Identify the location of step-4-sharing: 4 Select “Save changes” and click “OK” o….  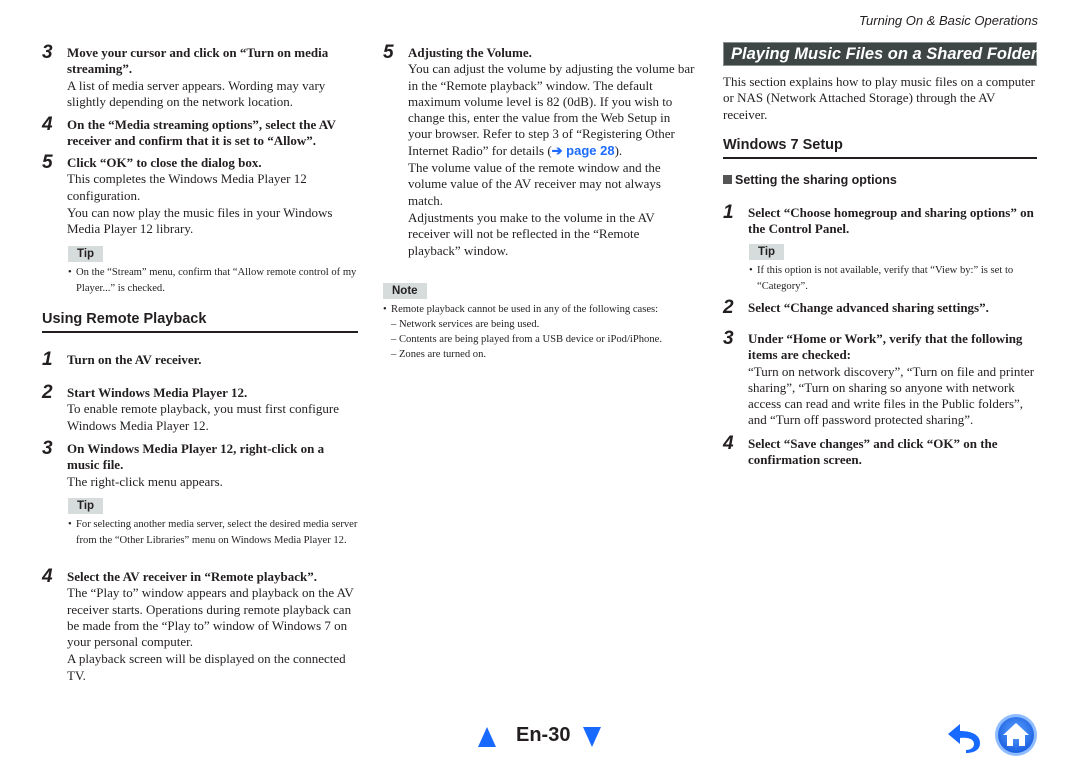
(880, 451).